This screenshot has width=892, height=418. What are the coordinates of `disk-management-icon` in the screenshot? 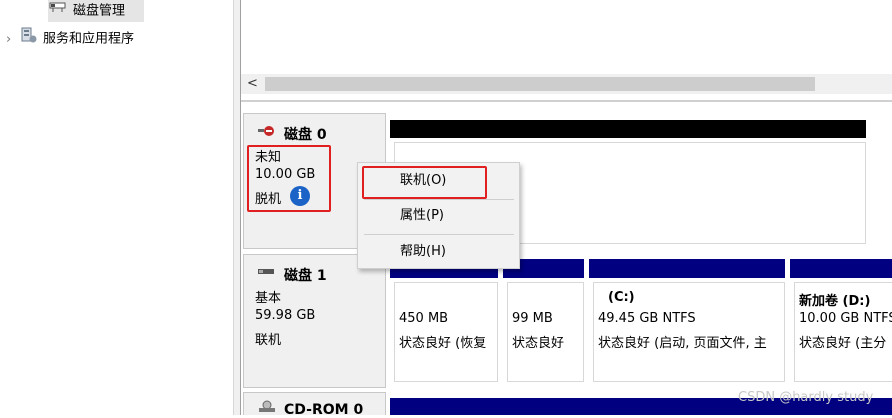 It's located at (58, 11).